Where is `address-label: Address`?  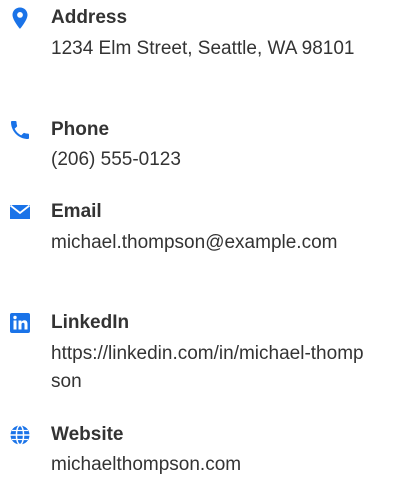 address-label: Address is located at coordinates (89, 17).